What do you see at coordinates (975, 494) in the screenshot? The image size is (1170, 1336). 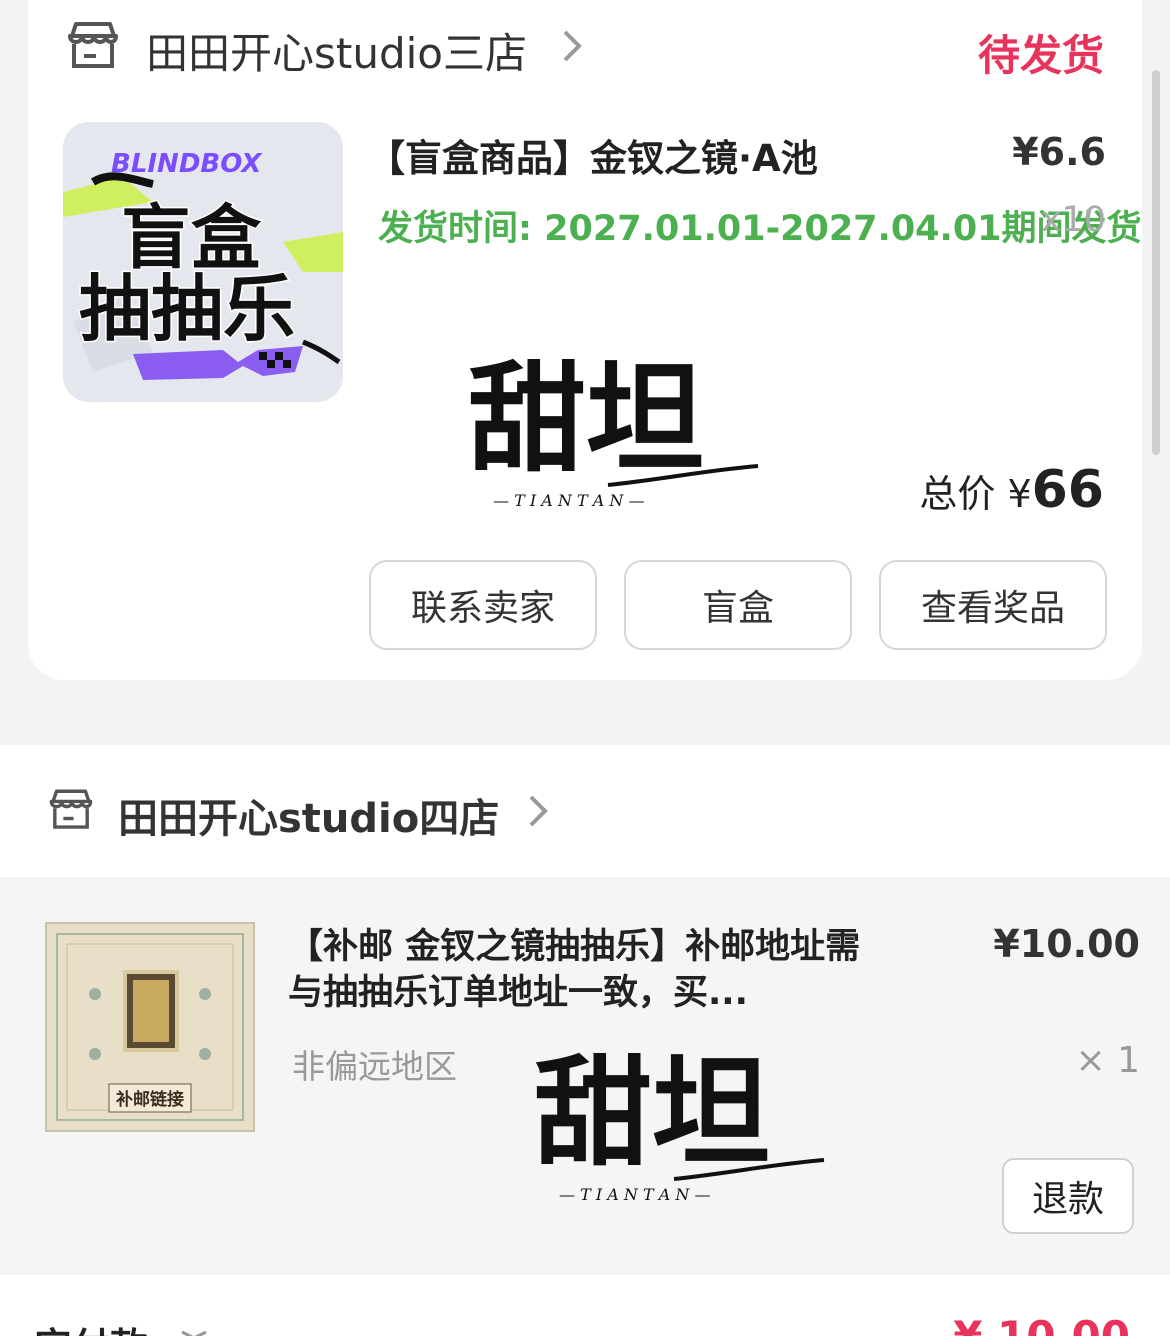 I see `total-label: 总价 ¥` at bounding box center [975, 494].